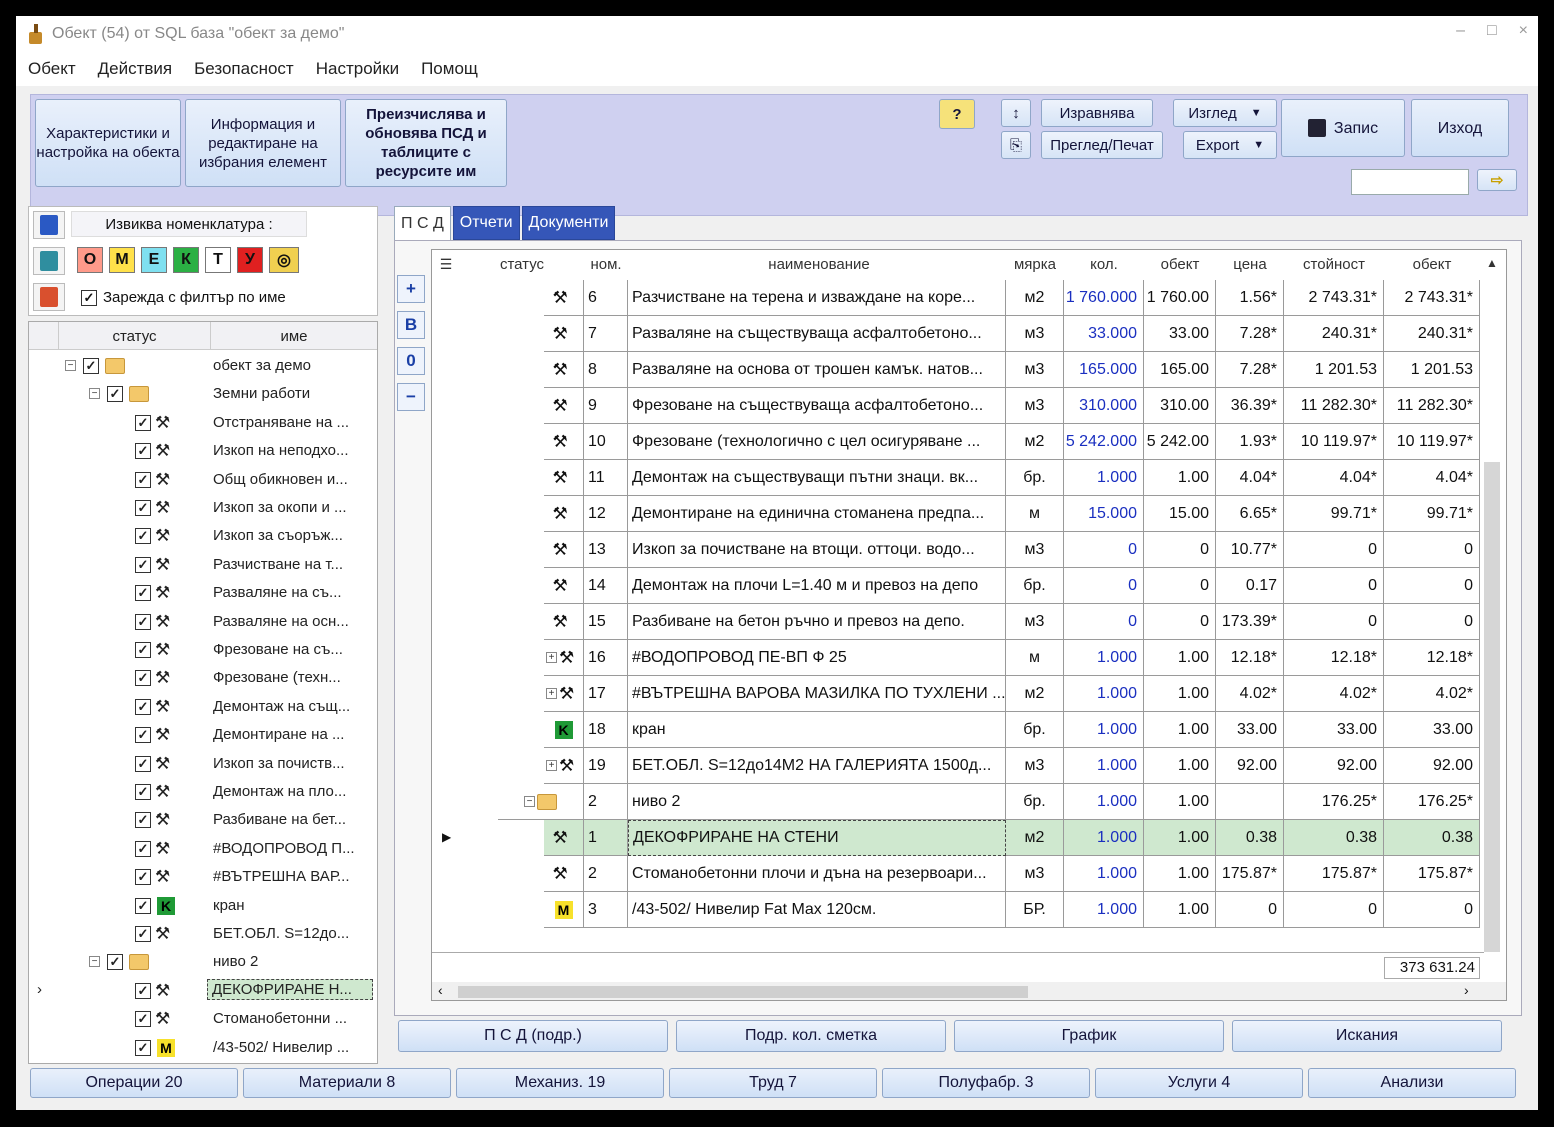 This screenshot has width=1554, height=1127. What do you see at coordinates (606, 298) in the screenshot?
I see `cell-no: 6` at bounding box center [606, 298].